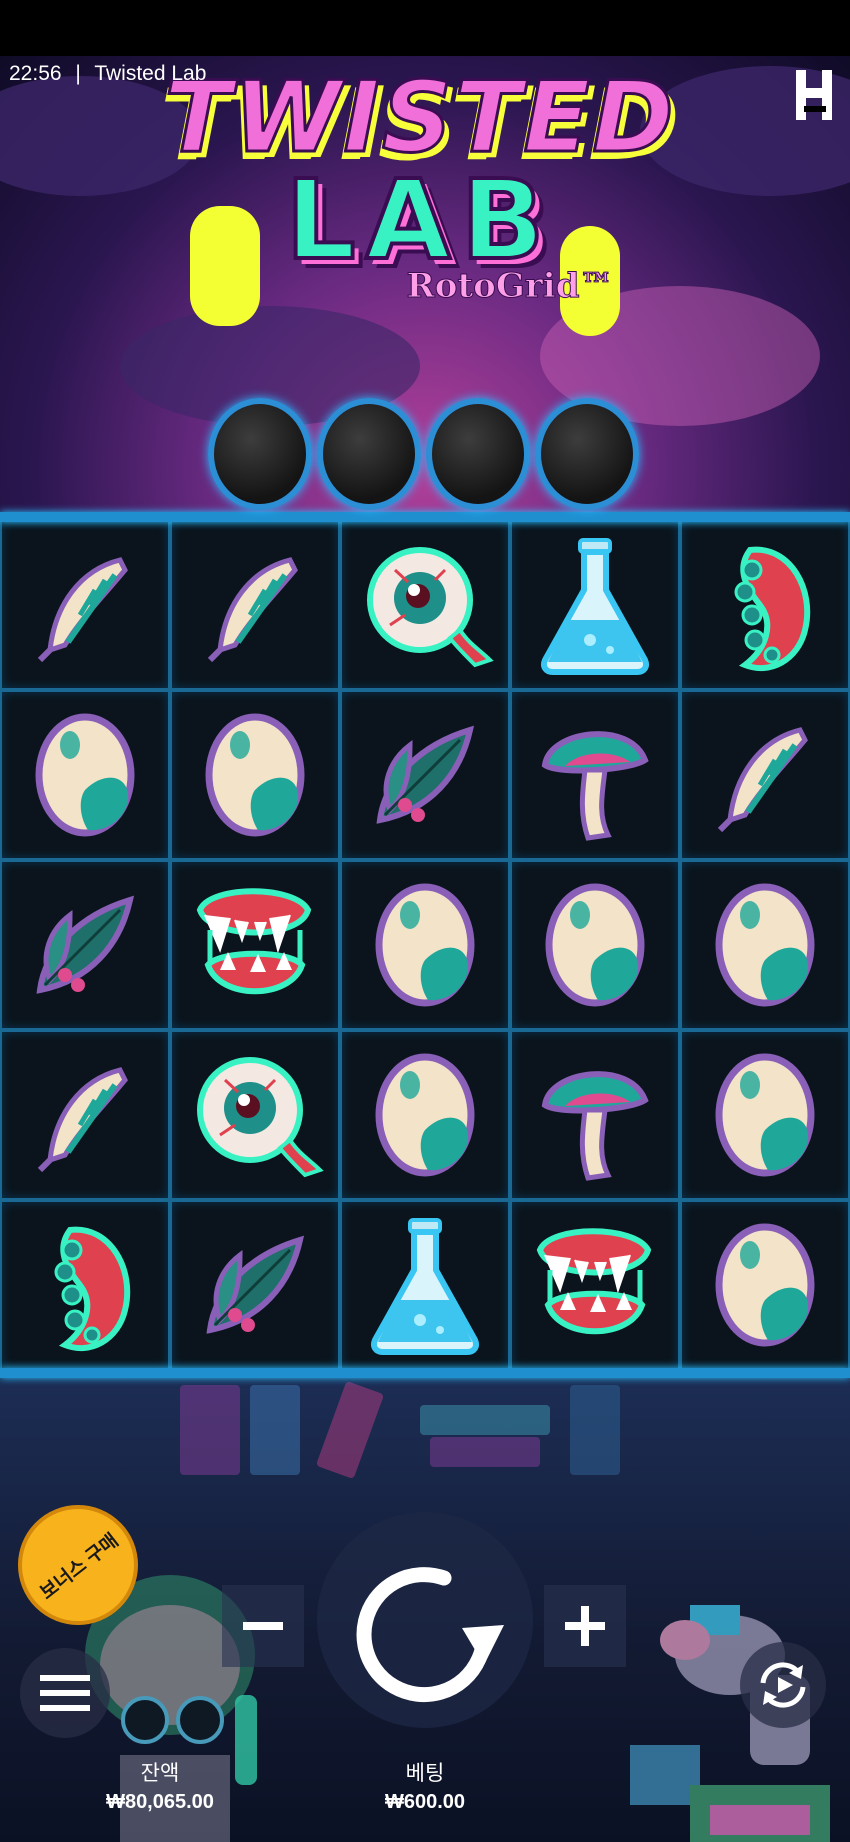 Image resolution: width=850 pixels, height=1842 pixels. I want to click on autoplay-icon, so click(783, 1685).